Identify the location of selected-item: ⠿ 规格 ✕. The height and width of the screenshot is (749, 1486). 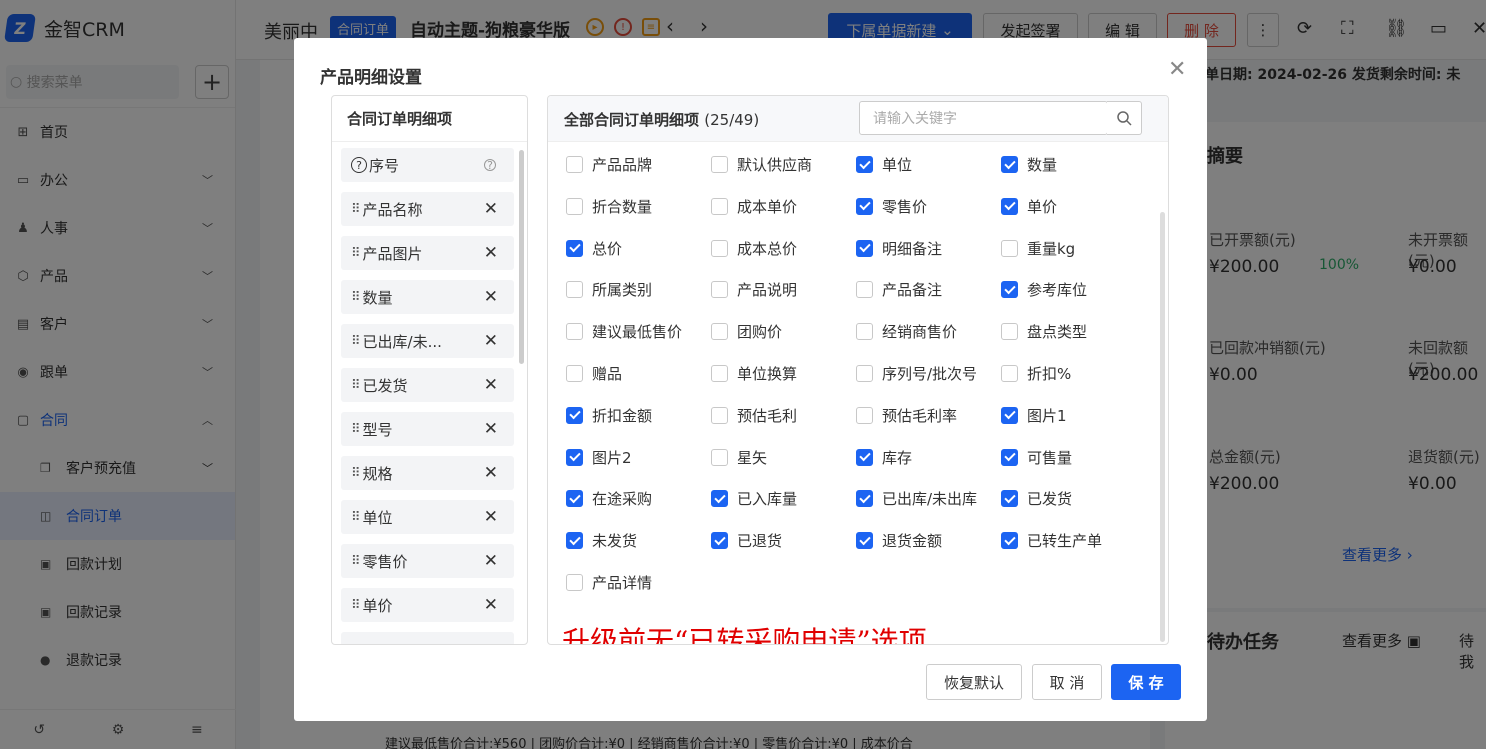
(427, 473).